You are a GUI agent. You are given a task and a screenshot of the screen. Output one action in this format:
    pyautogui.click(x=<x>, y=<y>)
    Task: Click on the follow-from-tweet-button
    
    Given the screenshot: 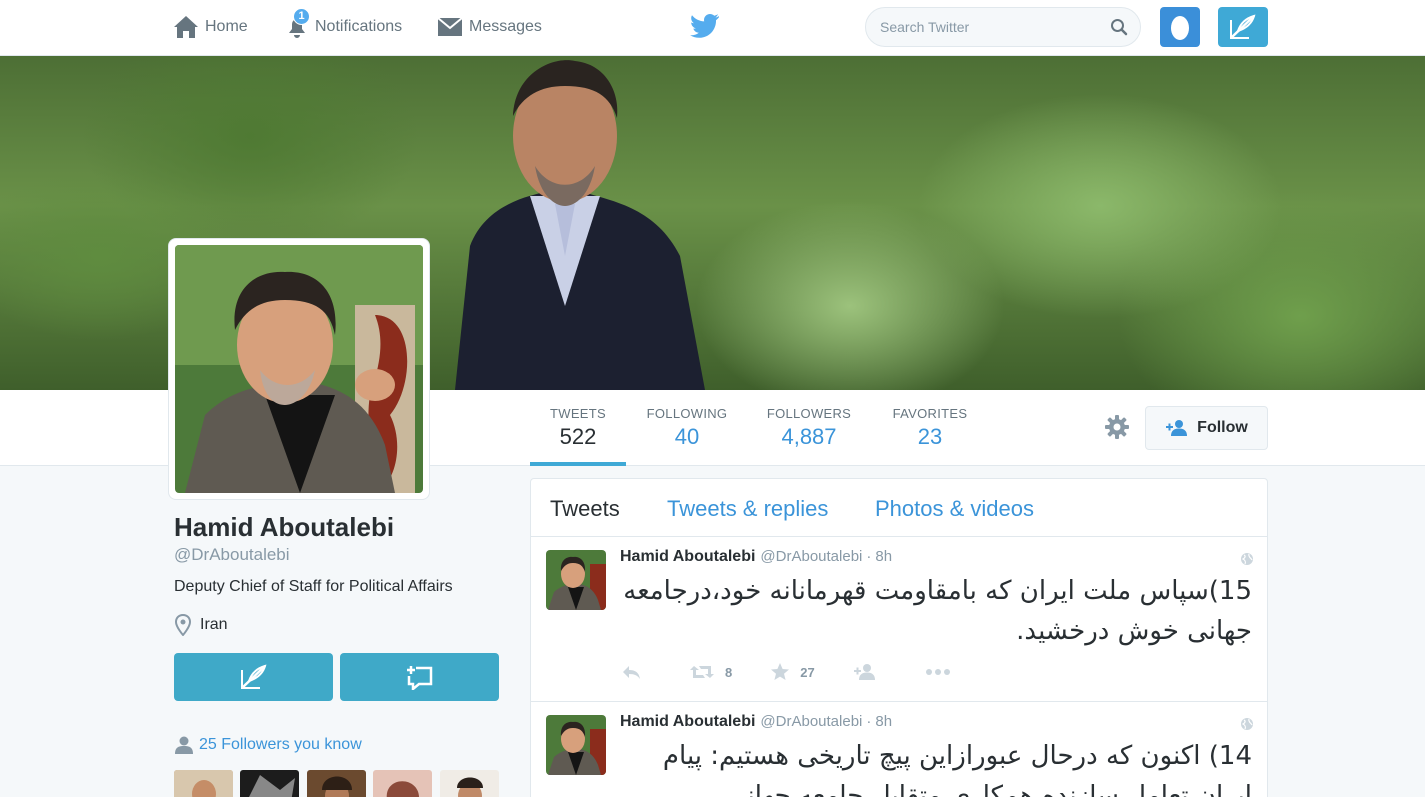 What is the action you would take?
    pyautogui.click(x=870, y=672)
    